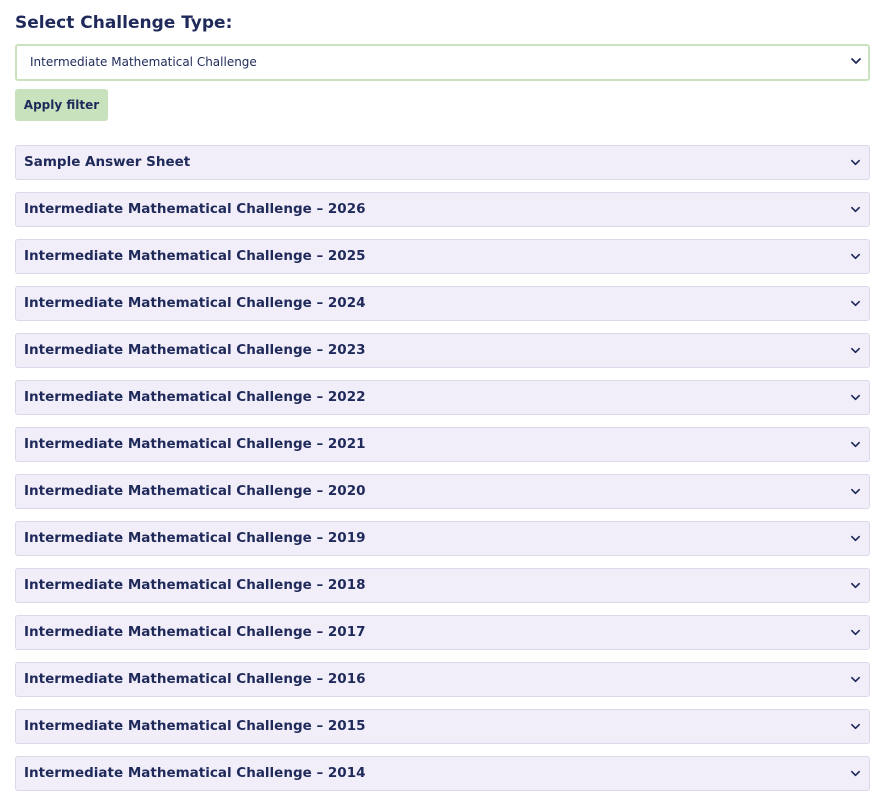 The image size is (889, 808). Describe the element at coordinates (61, 105) in the screenshot. I see `apply-filter-button: Apply filter` at that location.